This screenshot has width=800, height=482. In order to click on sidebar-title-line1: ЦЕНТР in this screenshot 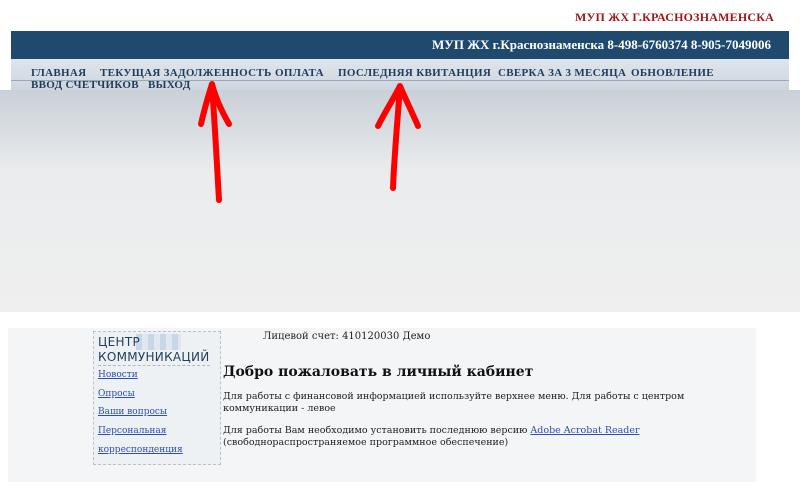, I will do `click(119, 342)`.